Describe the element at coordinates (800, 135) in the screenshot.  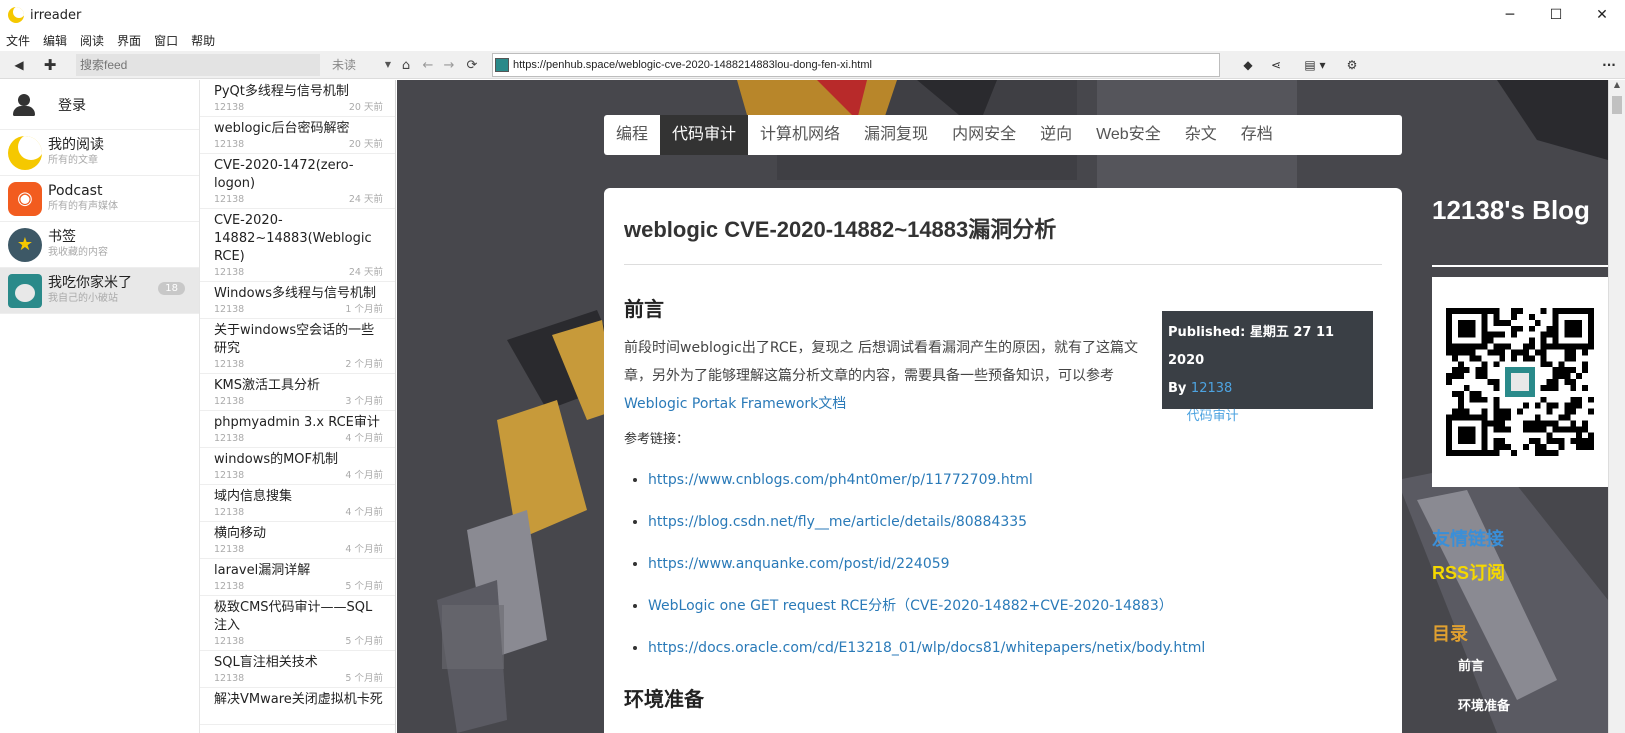
I see `tab-network: 计算机网络` at that location.